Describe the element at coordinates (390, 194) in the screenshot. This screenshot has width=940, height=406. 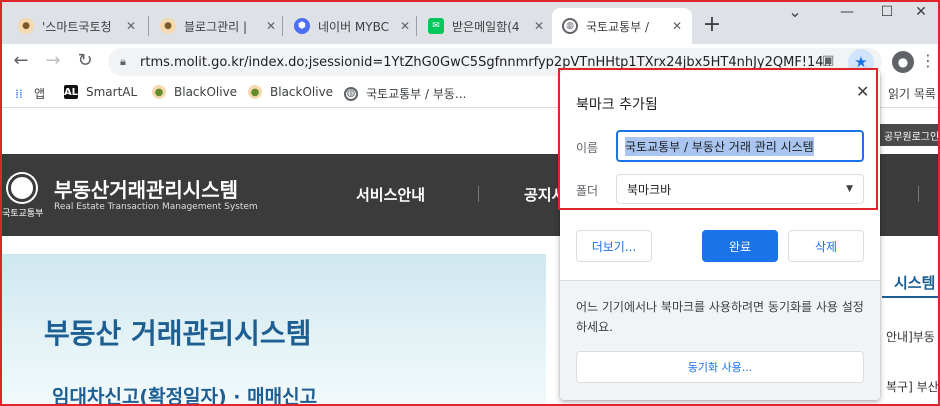
I see `nav-service-info: 서비스안내` at that location.